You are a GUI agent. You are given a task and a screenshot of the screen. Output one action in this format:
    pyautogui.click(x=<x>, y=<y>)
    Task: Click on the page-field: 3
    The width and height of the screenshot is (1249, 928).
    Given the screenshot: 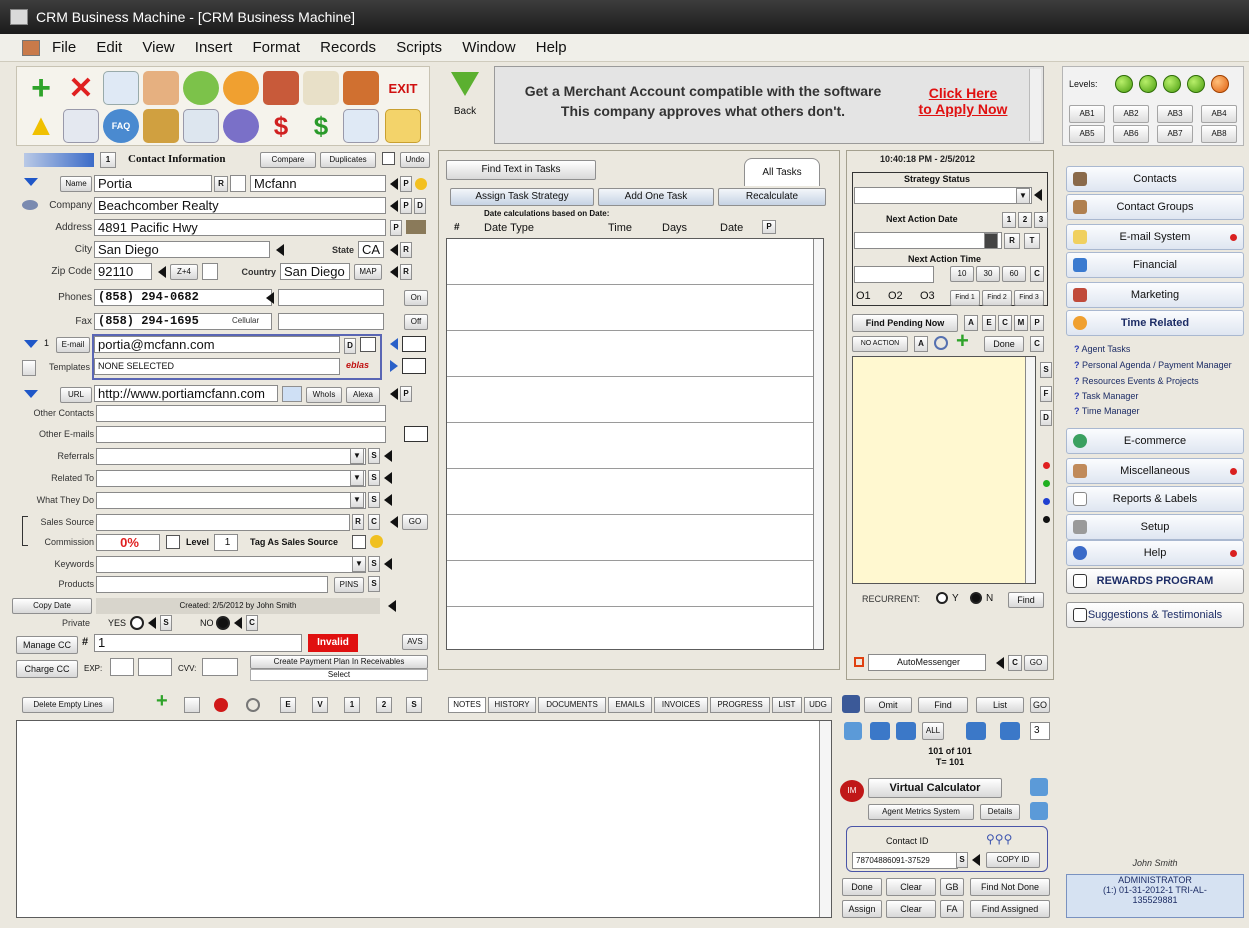 What is the action you would take?
    pyautogui.click(x=1040, y=731)
    